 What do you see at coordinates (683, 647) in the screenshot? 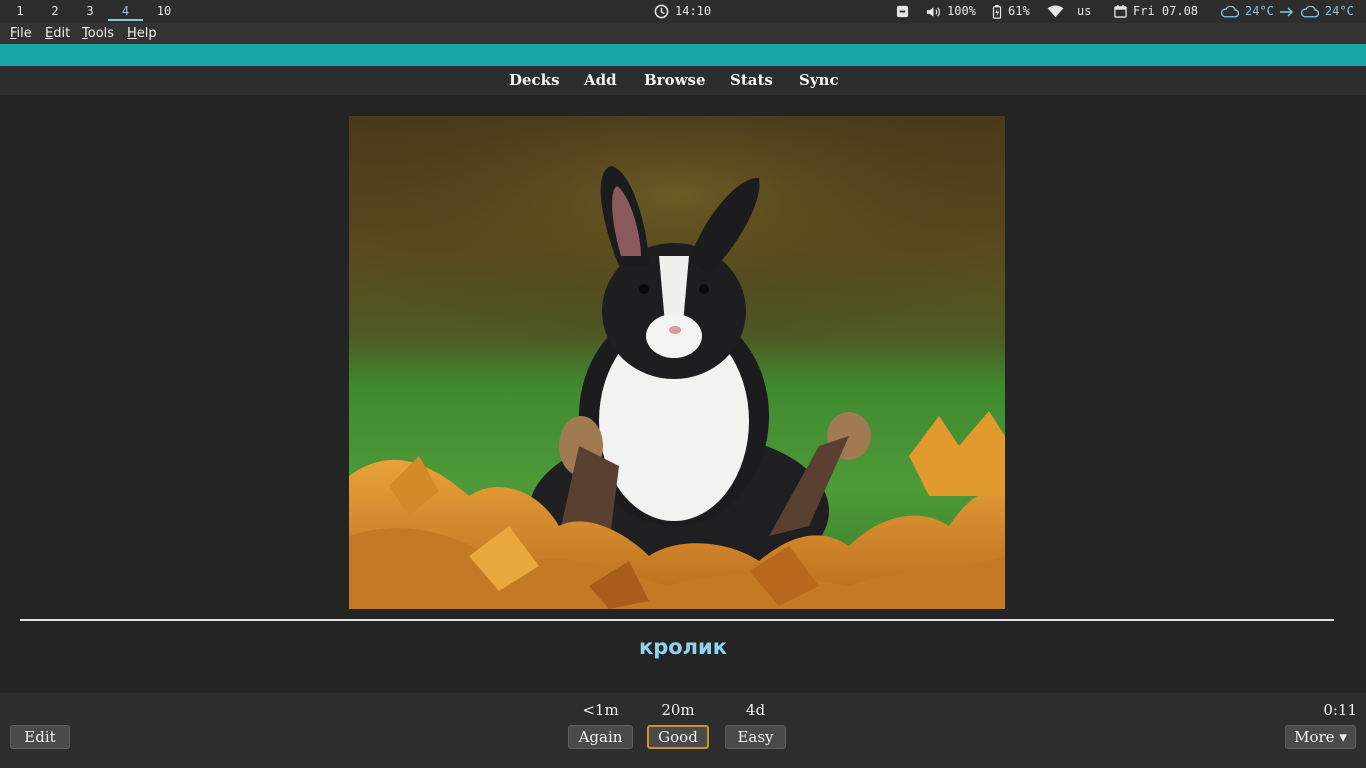
I see `answer-text: кролик` at bounding box center [683, 647].